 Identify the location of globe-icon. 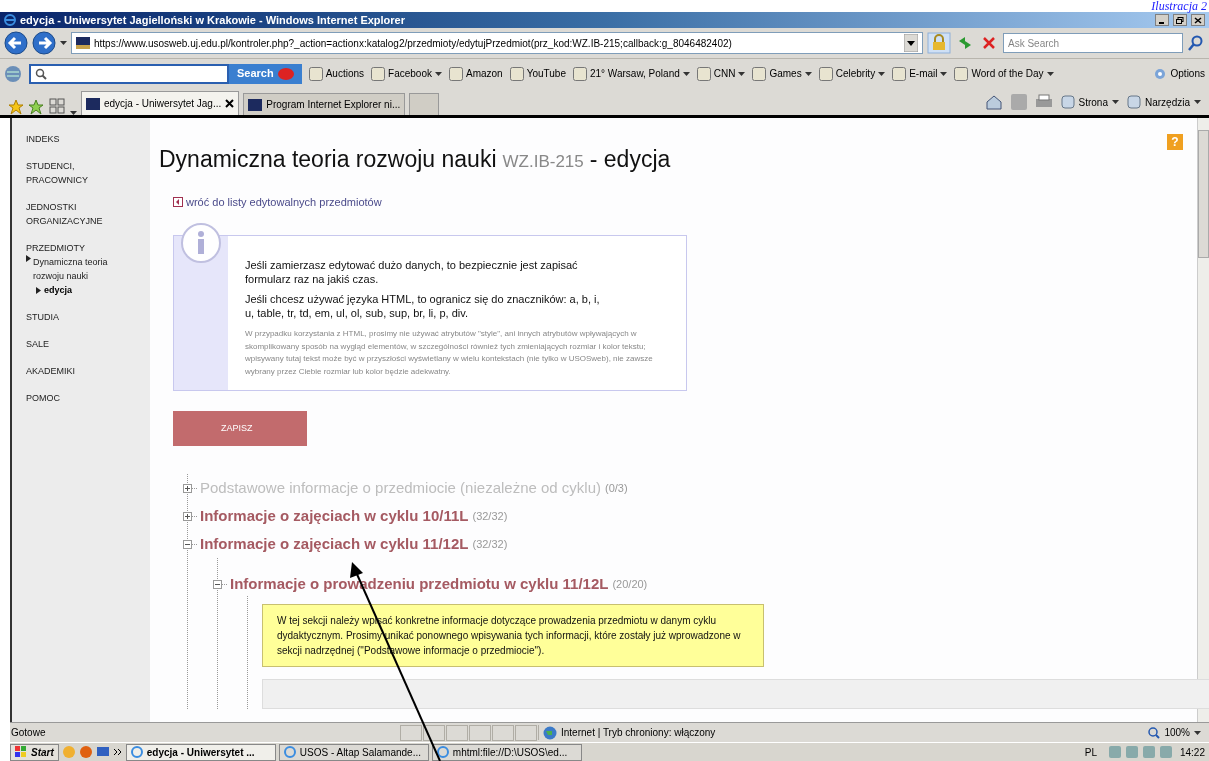
(550, 732).